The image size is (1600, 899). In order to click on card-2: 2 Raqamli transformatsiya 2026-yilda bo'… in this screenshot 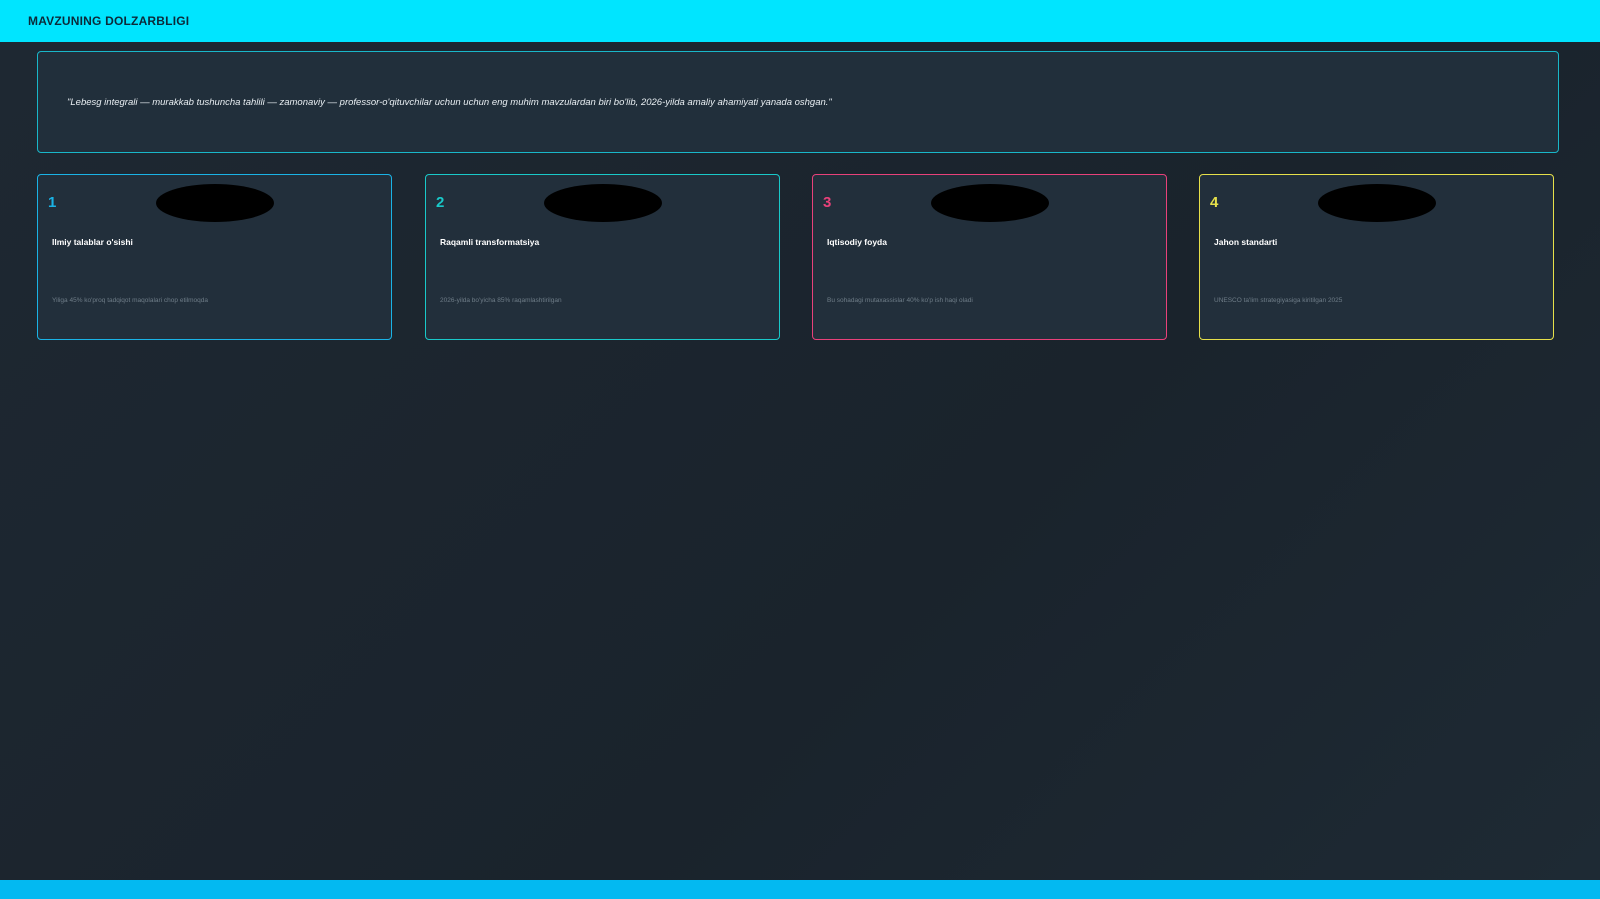, I will do `click(602, 257)`.